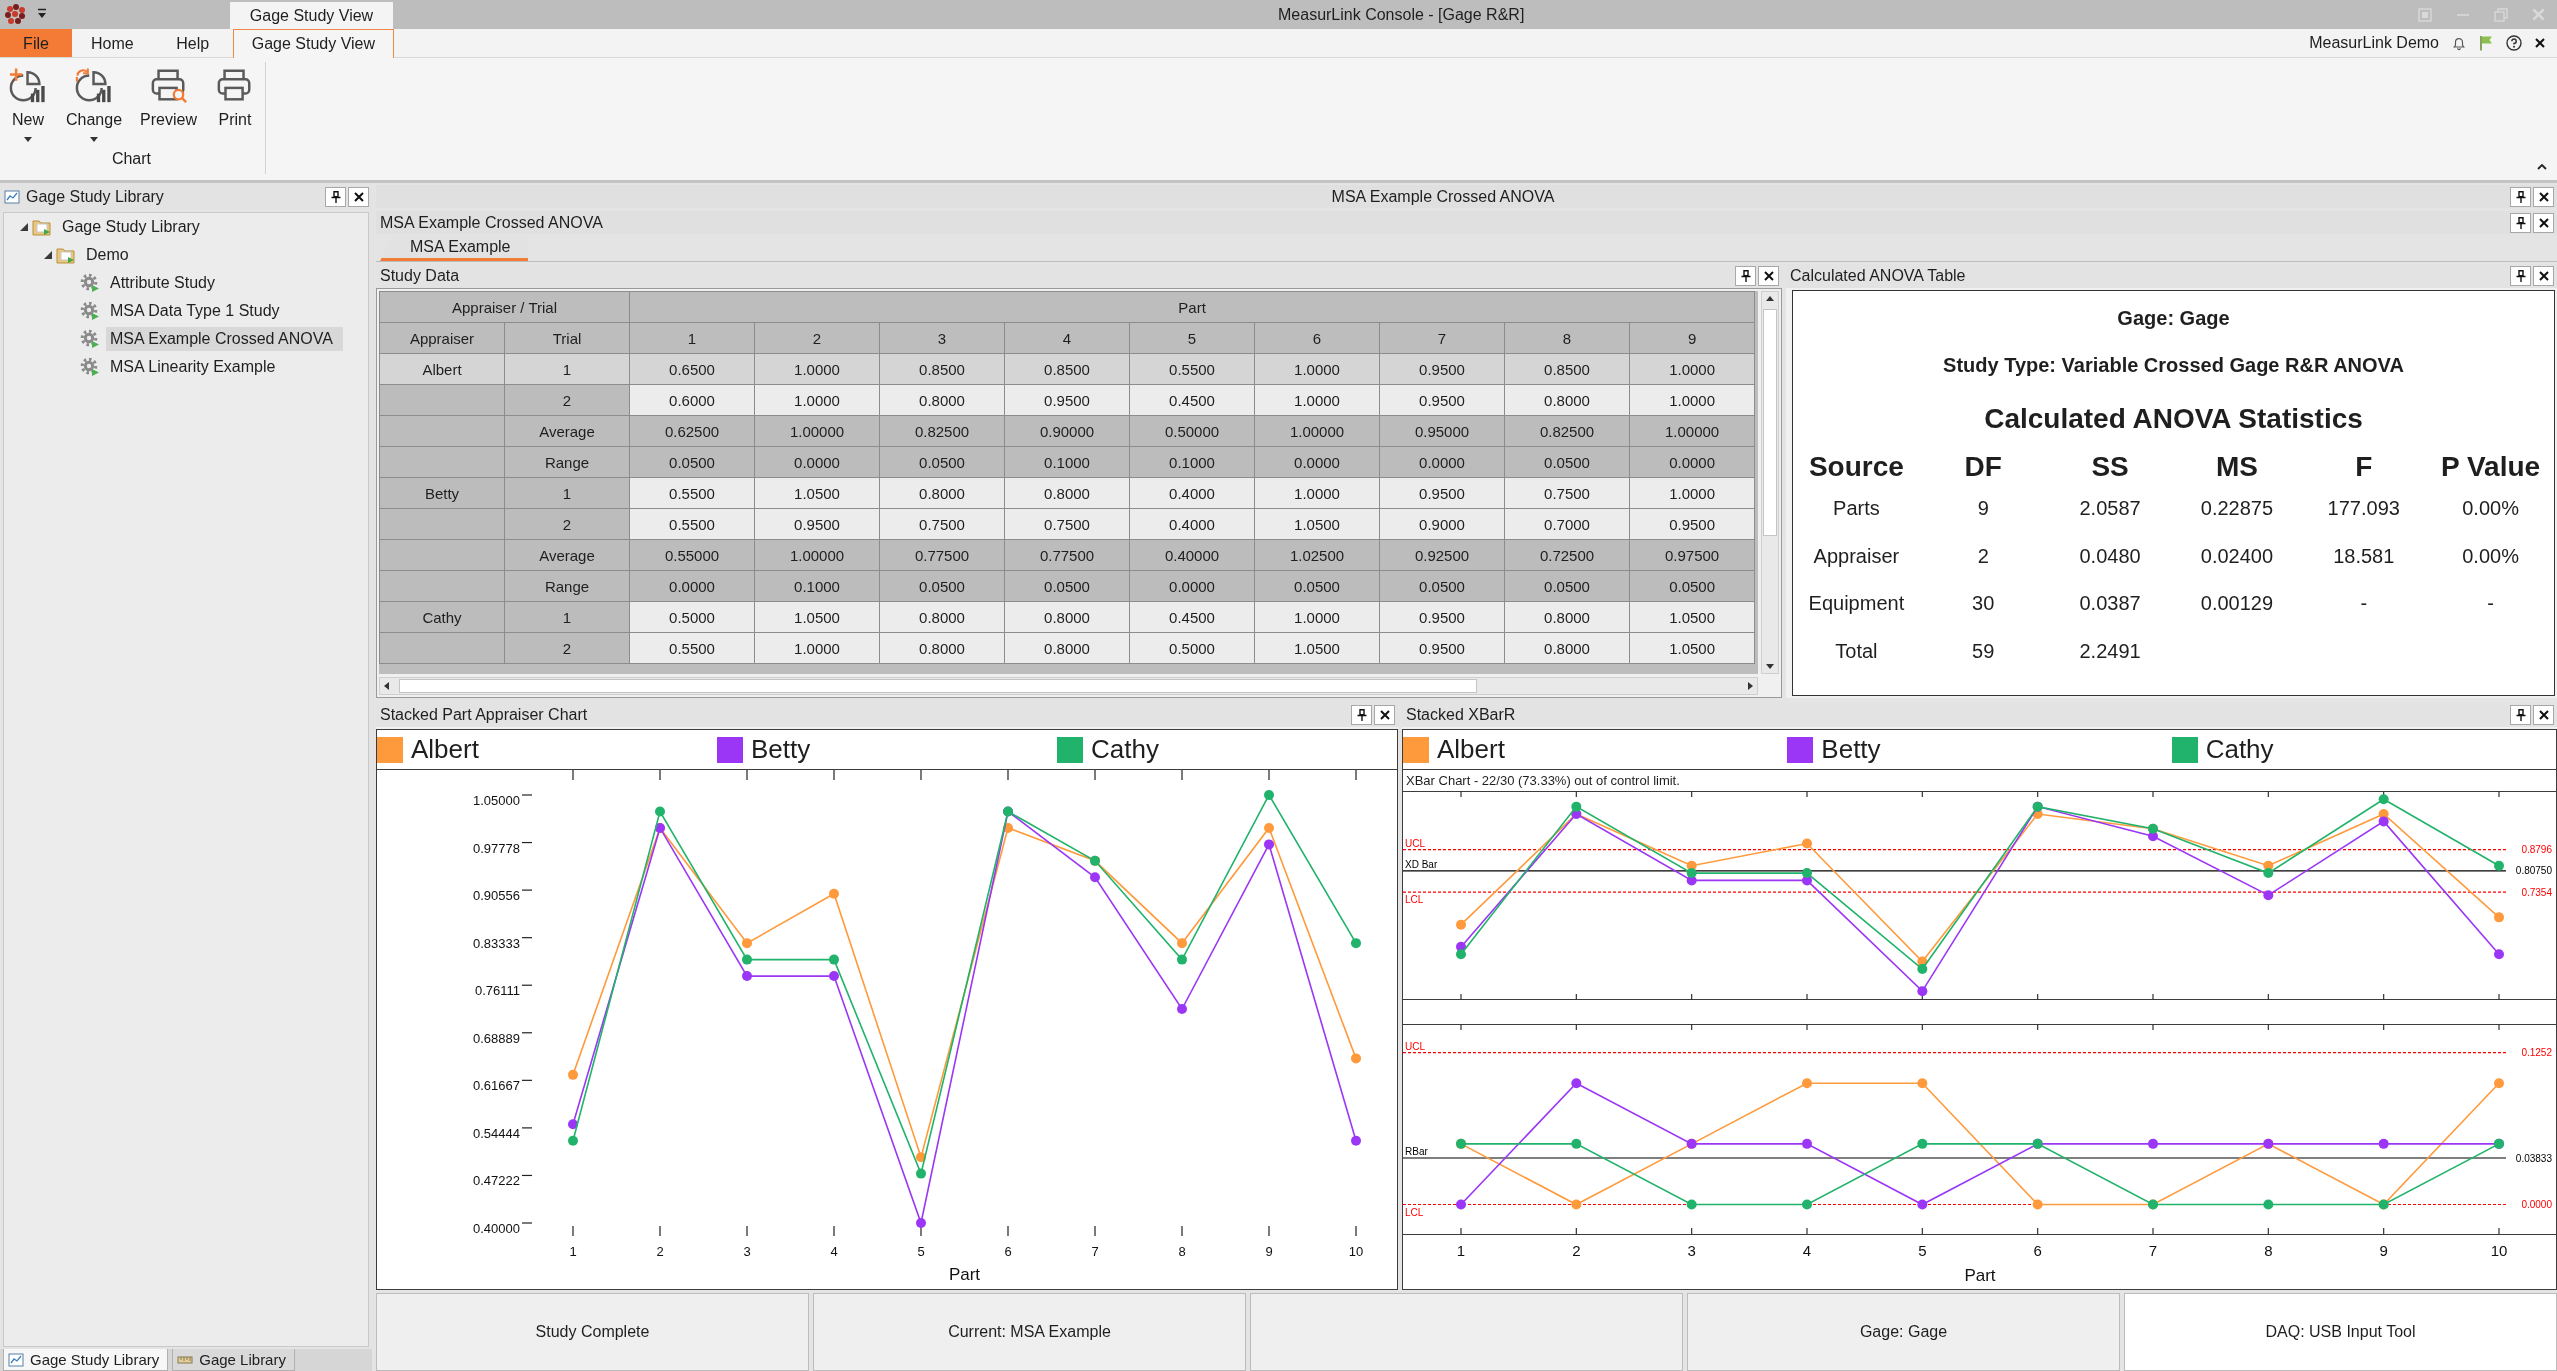 The width and height of the screenshot is (2557, 1371). I want to click on column-heading: DF, so click(1983, 467).